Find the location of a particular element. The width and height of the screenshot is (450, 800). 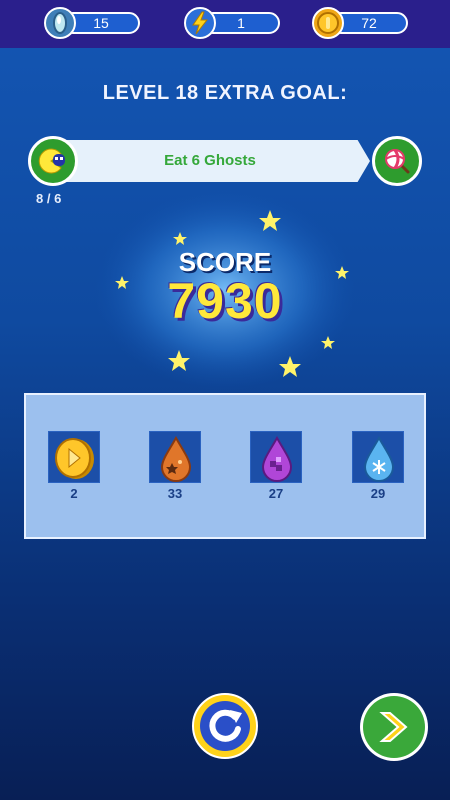

reward-count: 33 is located at coordinates (175, 493).